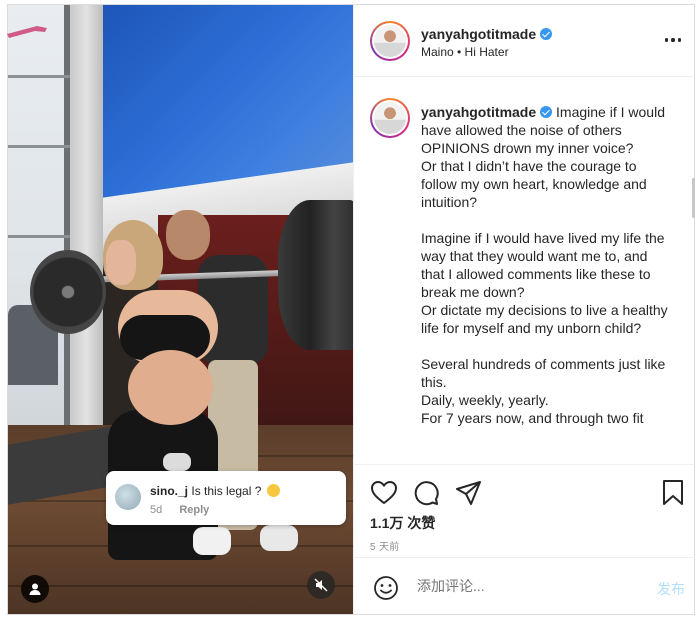  Describe the element at coordinates (390, 118) in the screenshot. I see `caption-author-avatar` at that location.